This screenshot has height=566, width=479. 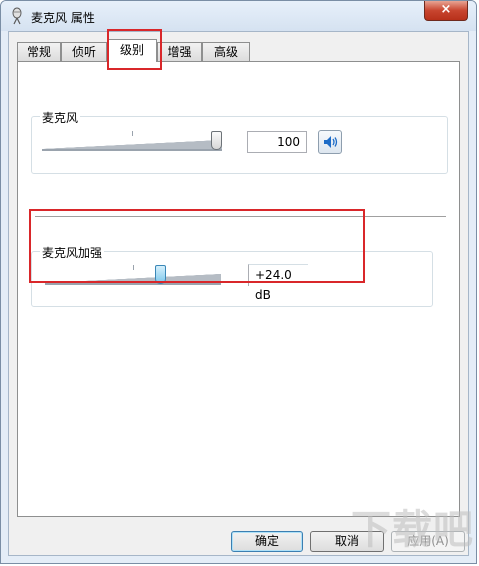 I want to click on separator, so click(x=240, y=217).